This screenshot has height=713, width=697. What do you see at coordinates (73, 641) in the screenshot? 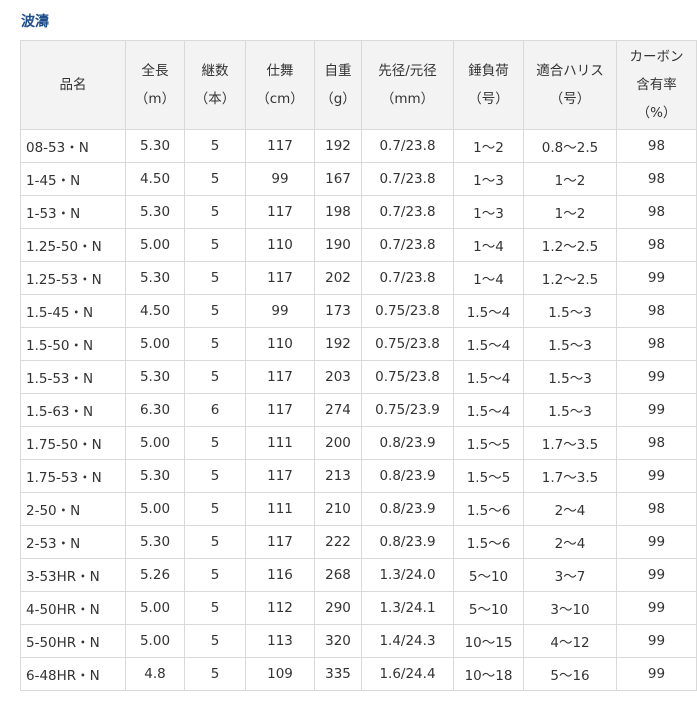
I see `product-name-cell: 5-50HR・N` at bounding box center [73, 641].